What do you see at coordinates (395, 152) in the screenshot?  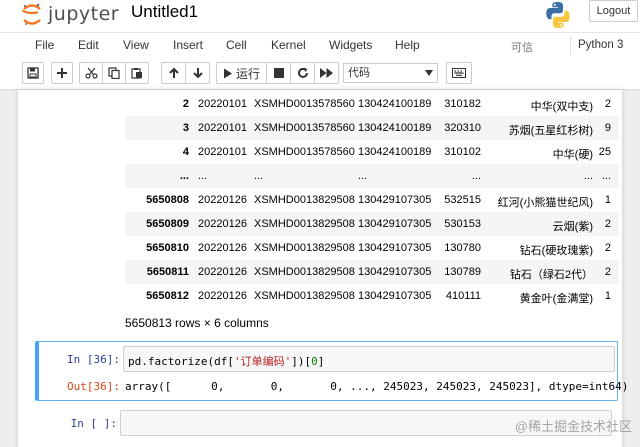 I see `table-cell: 130424100189` at bounding box center [395, 152].